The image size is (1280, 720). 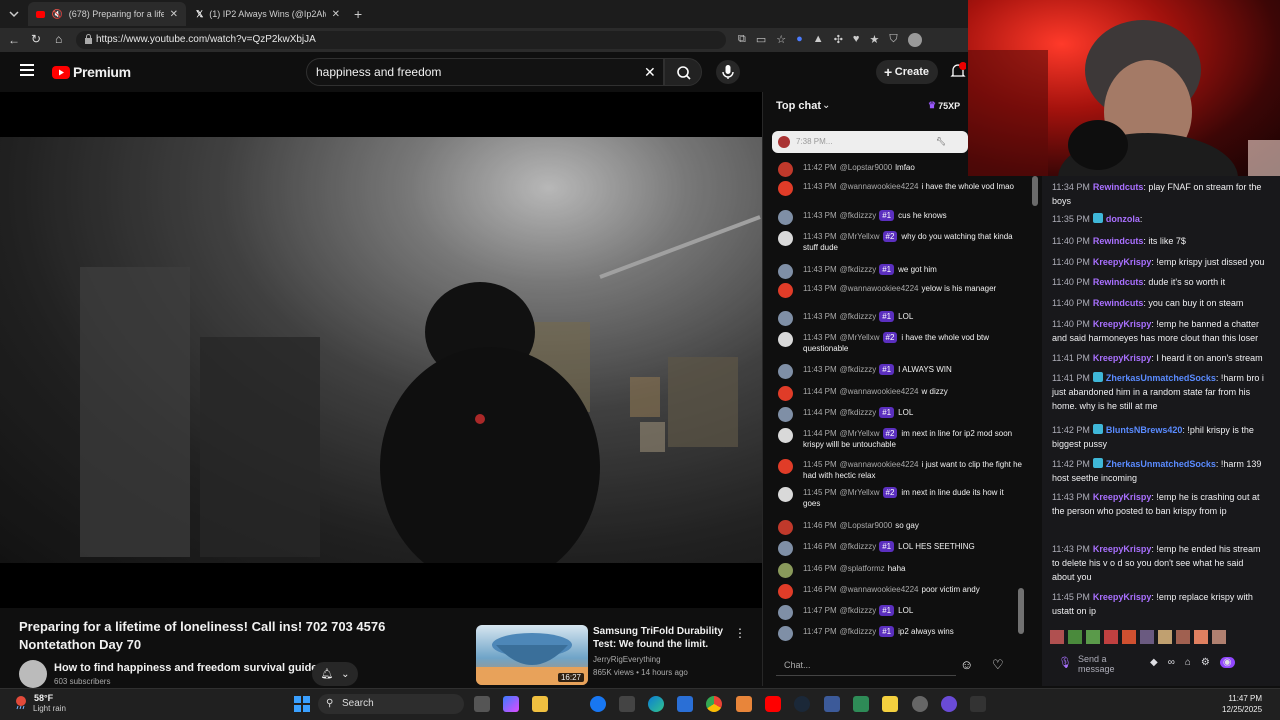 What do you see at coordinates (900, 612) in the screenshot?
I see `chat-message: 11:47 PM @fkdizzzy #1 LOL` at bounding box center [900, 612].